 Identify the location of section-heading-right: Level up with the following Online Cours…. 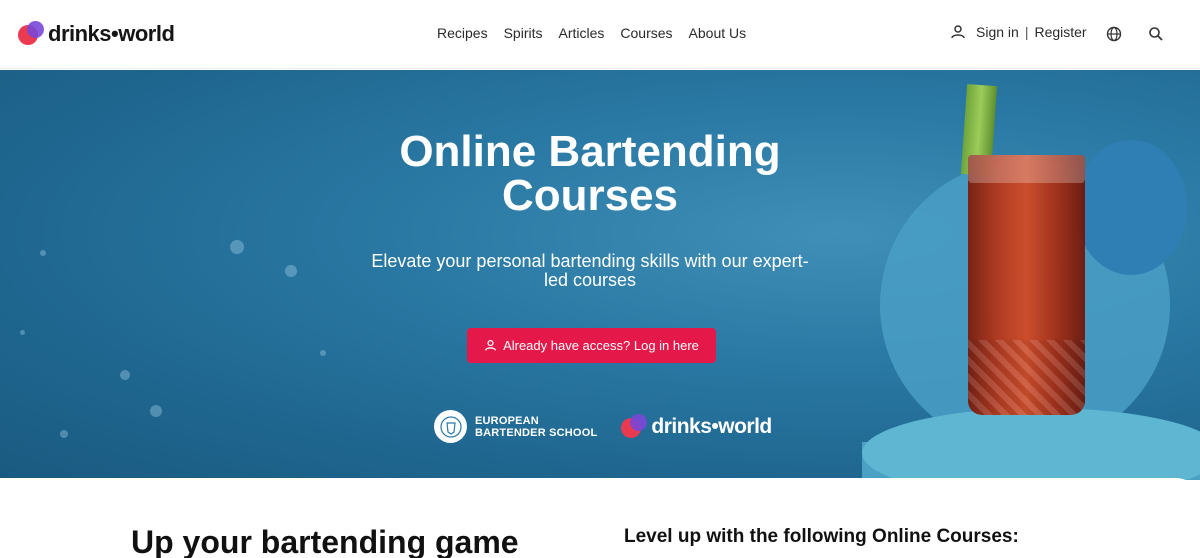
(821, 536).